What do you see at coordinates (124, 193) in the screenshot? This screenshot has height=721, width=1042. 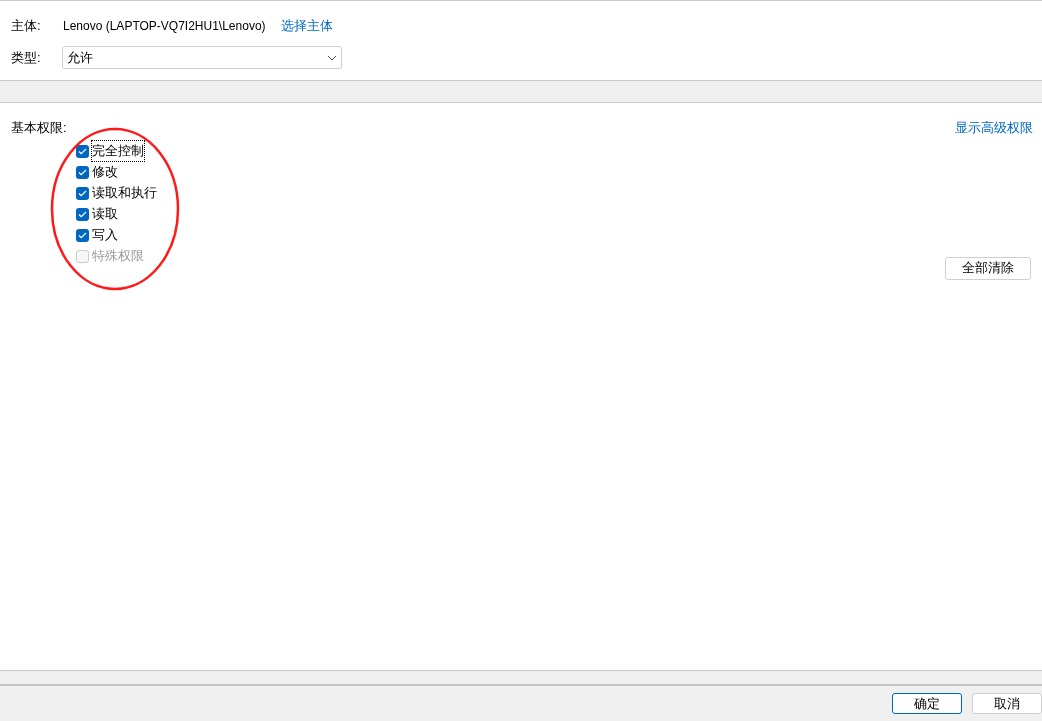 I see `permission-label: 读取和执行` at bounding box center [124, 193].